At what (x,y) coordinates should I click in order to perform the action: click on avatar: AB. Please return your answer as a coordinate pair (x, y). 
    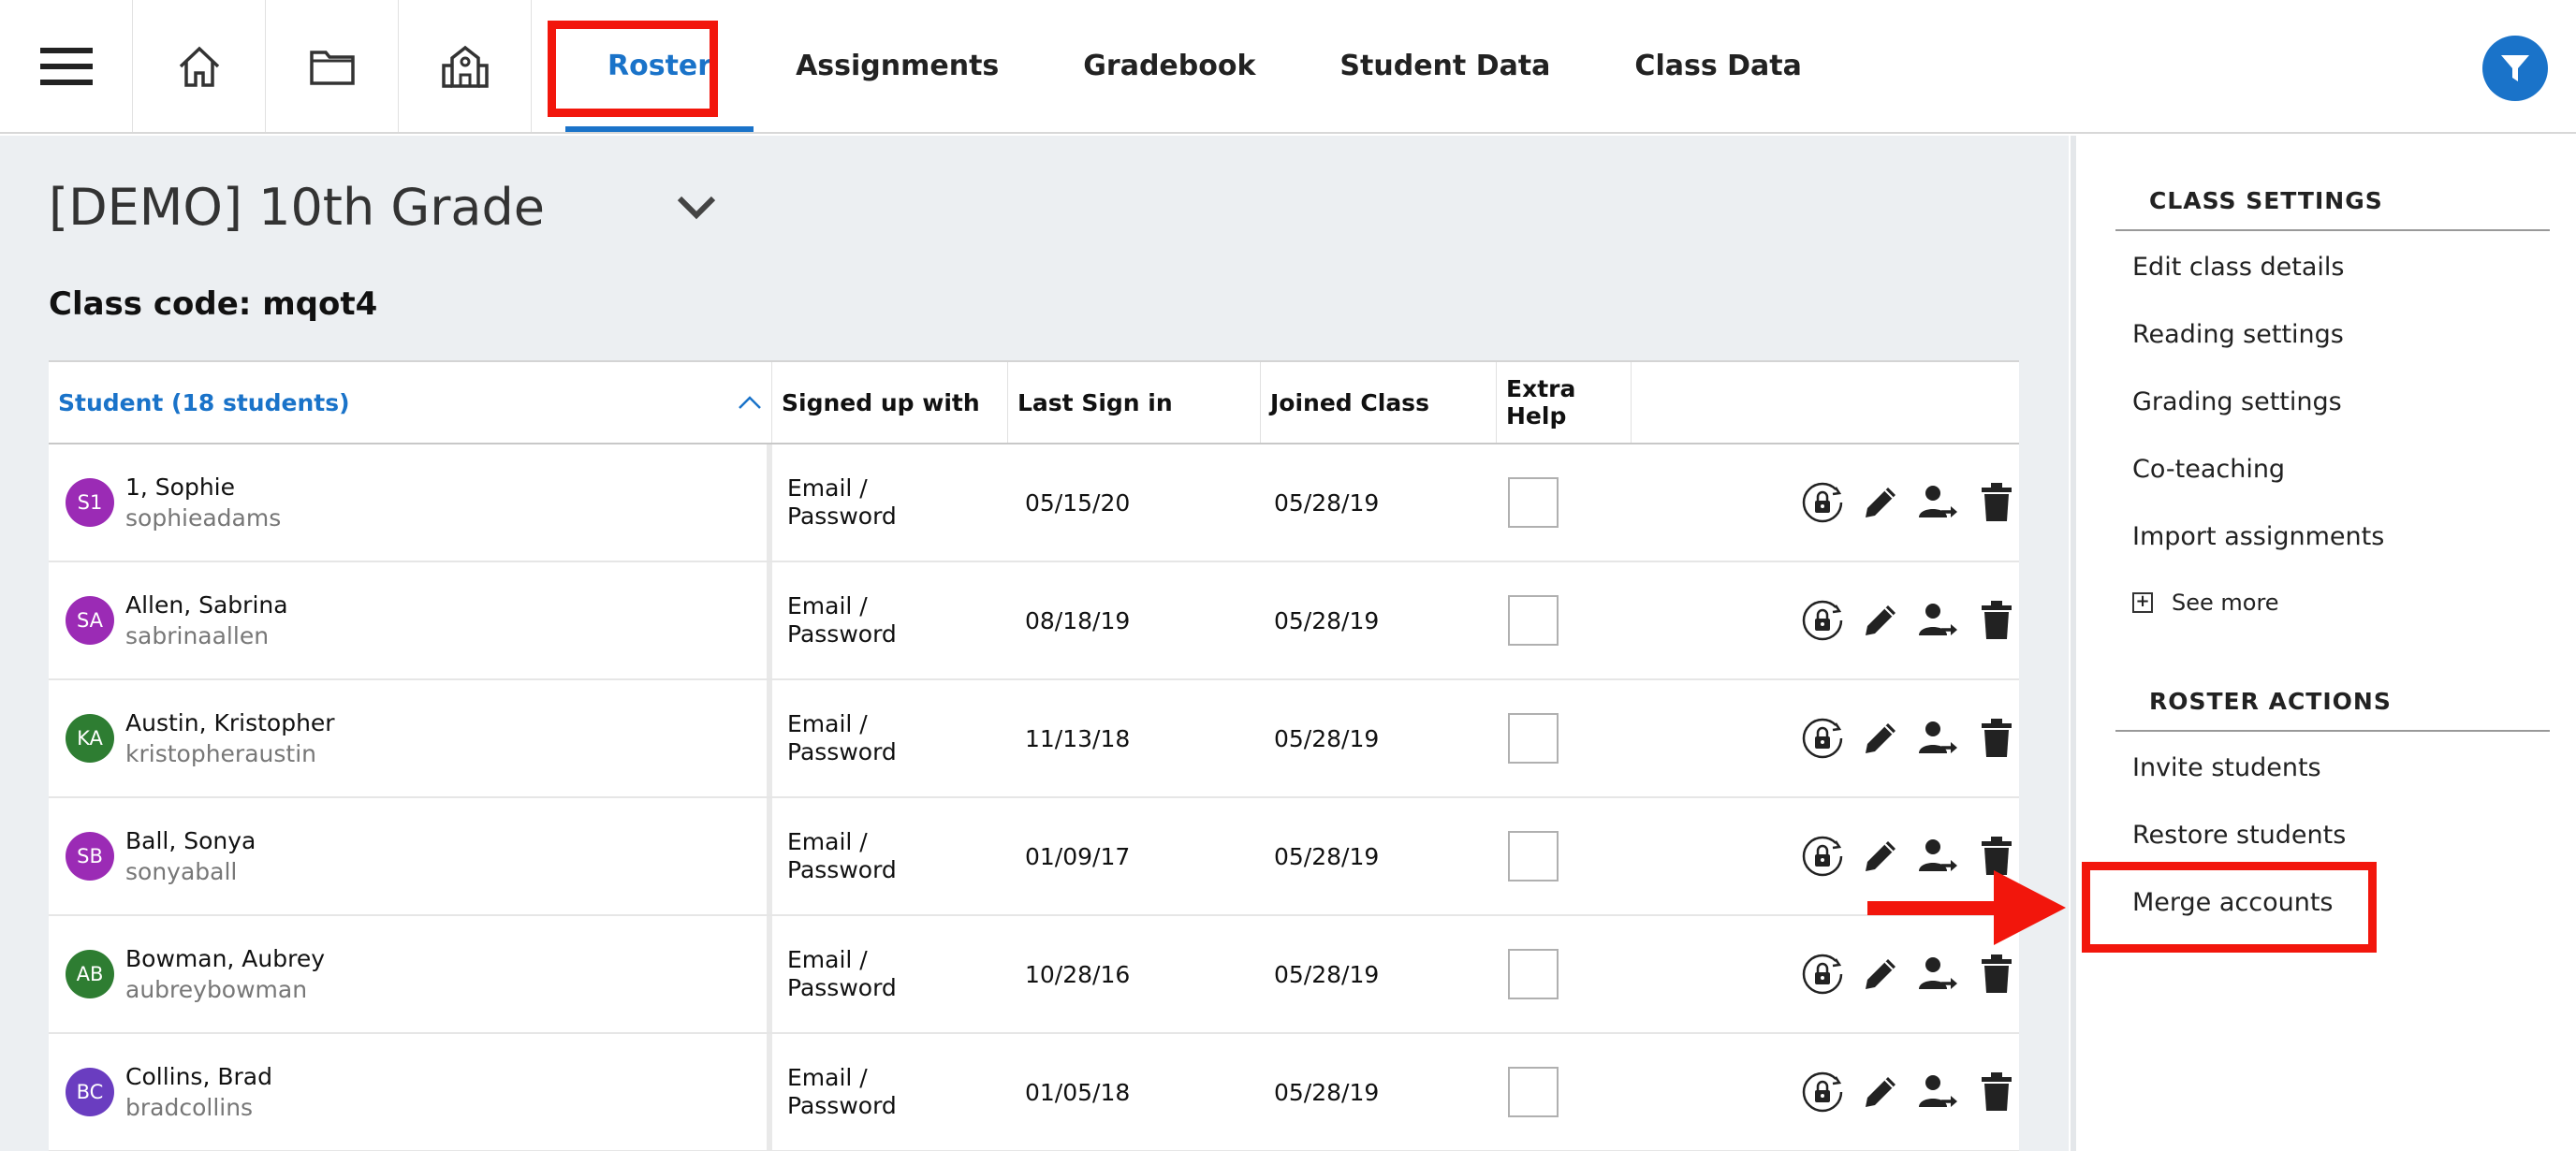
    Looking at the image, I should click on (90, 974).